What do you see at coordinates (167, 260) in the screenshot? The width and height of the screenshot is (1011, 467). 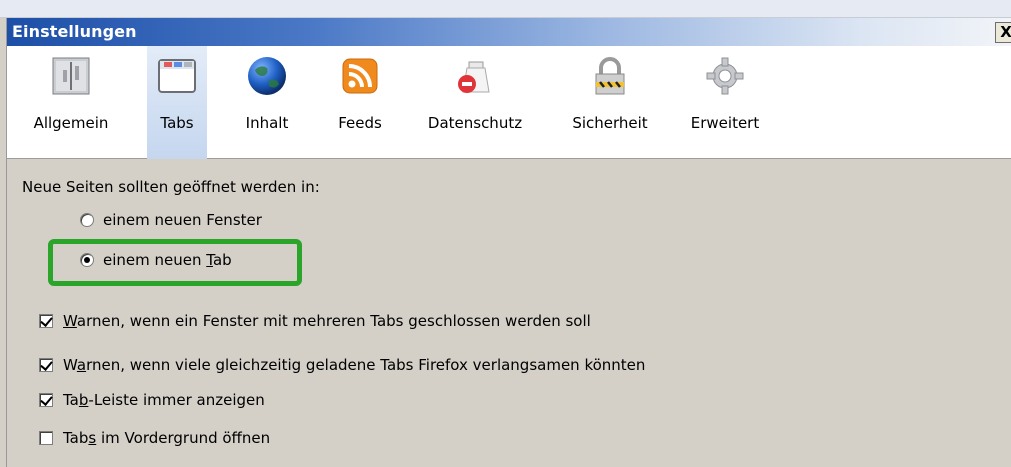 I see `radio-new-tab-label: einem neuen Tab` at bounding box center [167, 260].